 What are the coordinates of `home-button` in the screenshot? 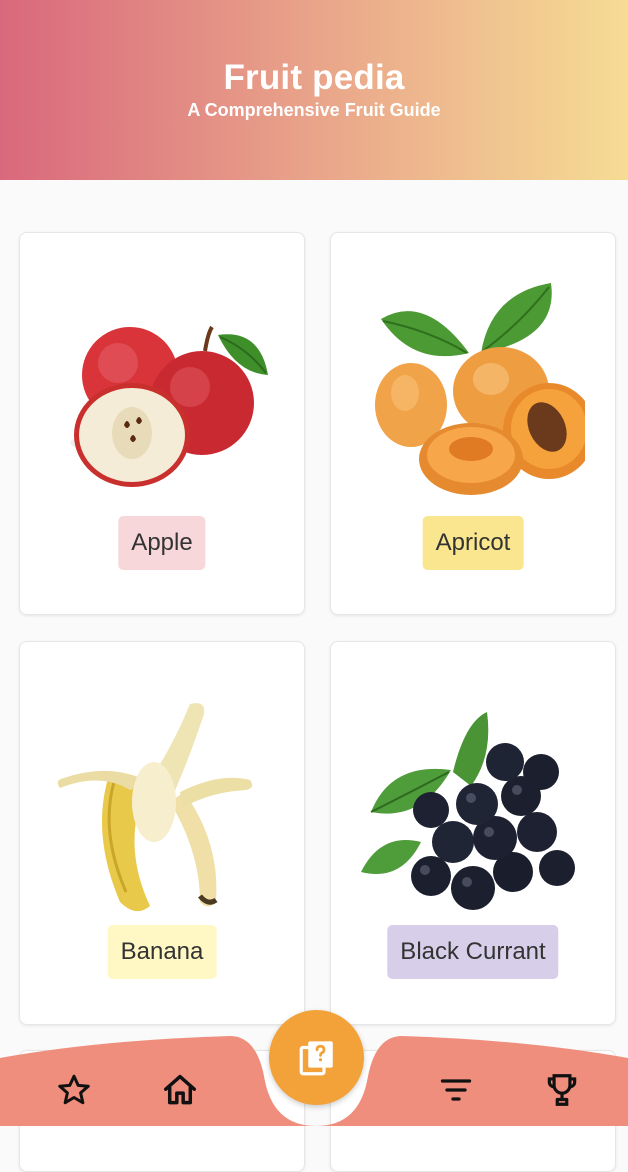 It's located at (180, 1090).